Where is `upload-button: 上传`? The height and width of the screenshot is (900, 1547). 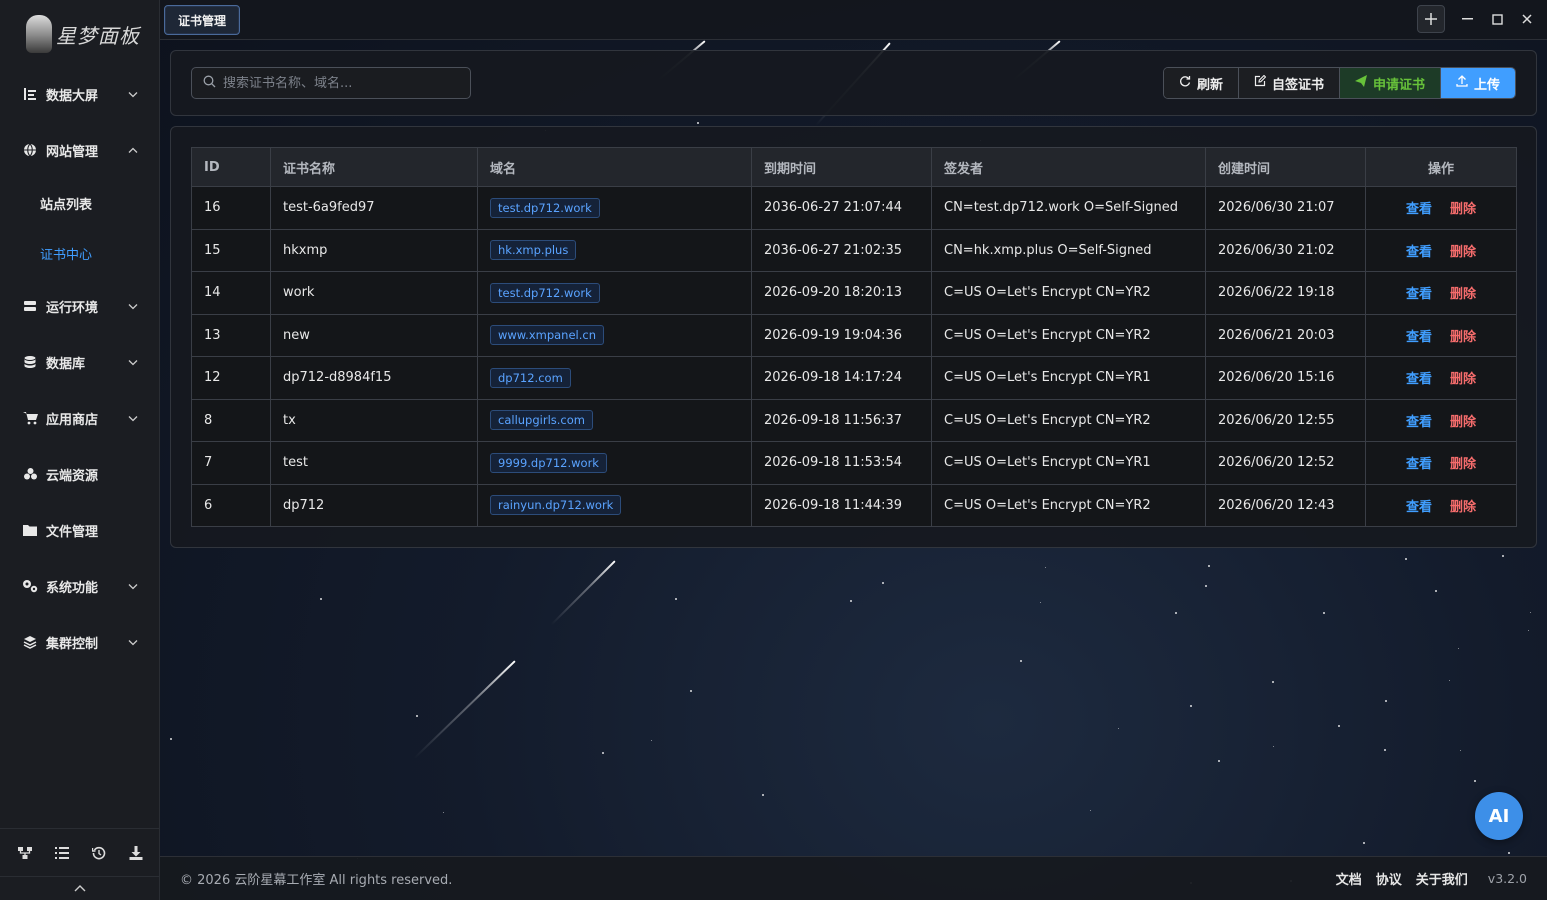 upload-button: 上传 is located at coordinates (1477, 83).